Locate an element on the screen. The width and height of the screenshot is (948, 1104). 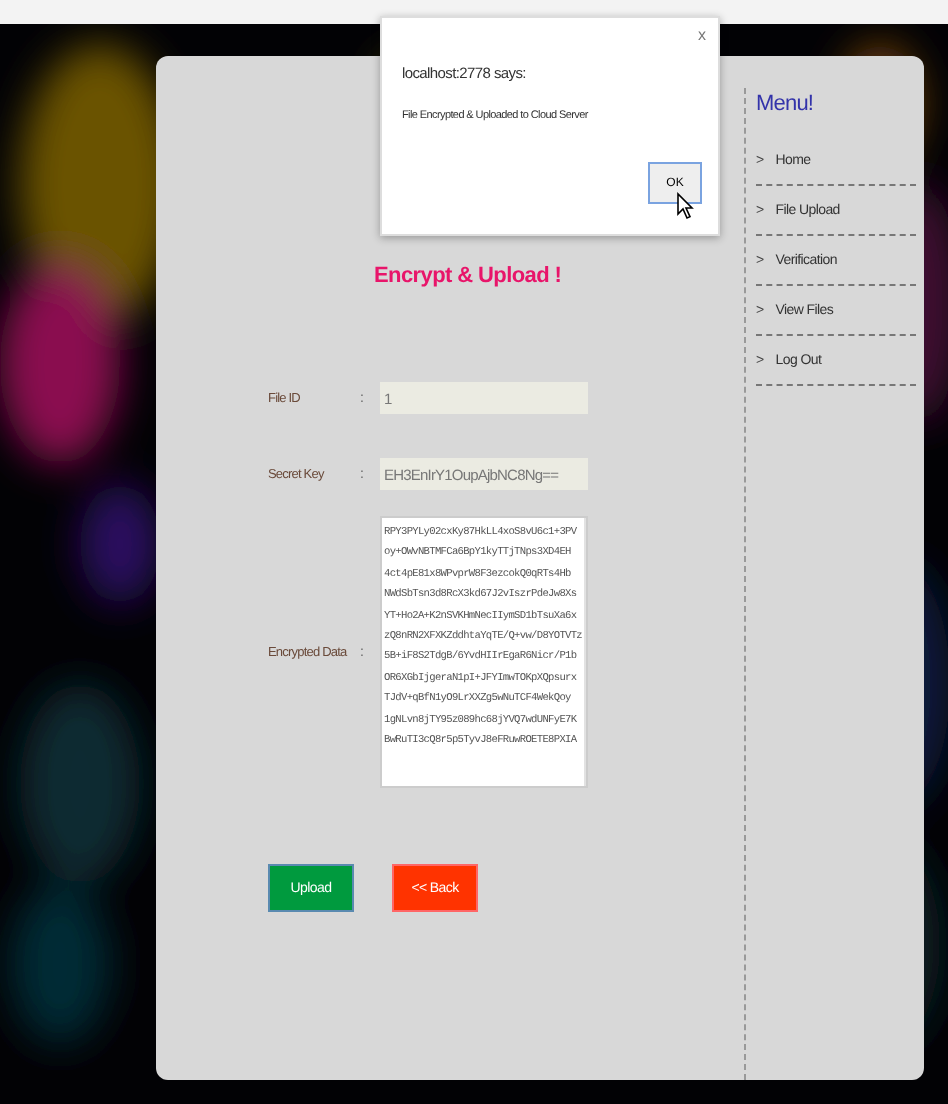
encrypted-data-textarea is located at coordinates (484, 652).